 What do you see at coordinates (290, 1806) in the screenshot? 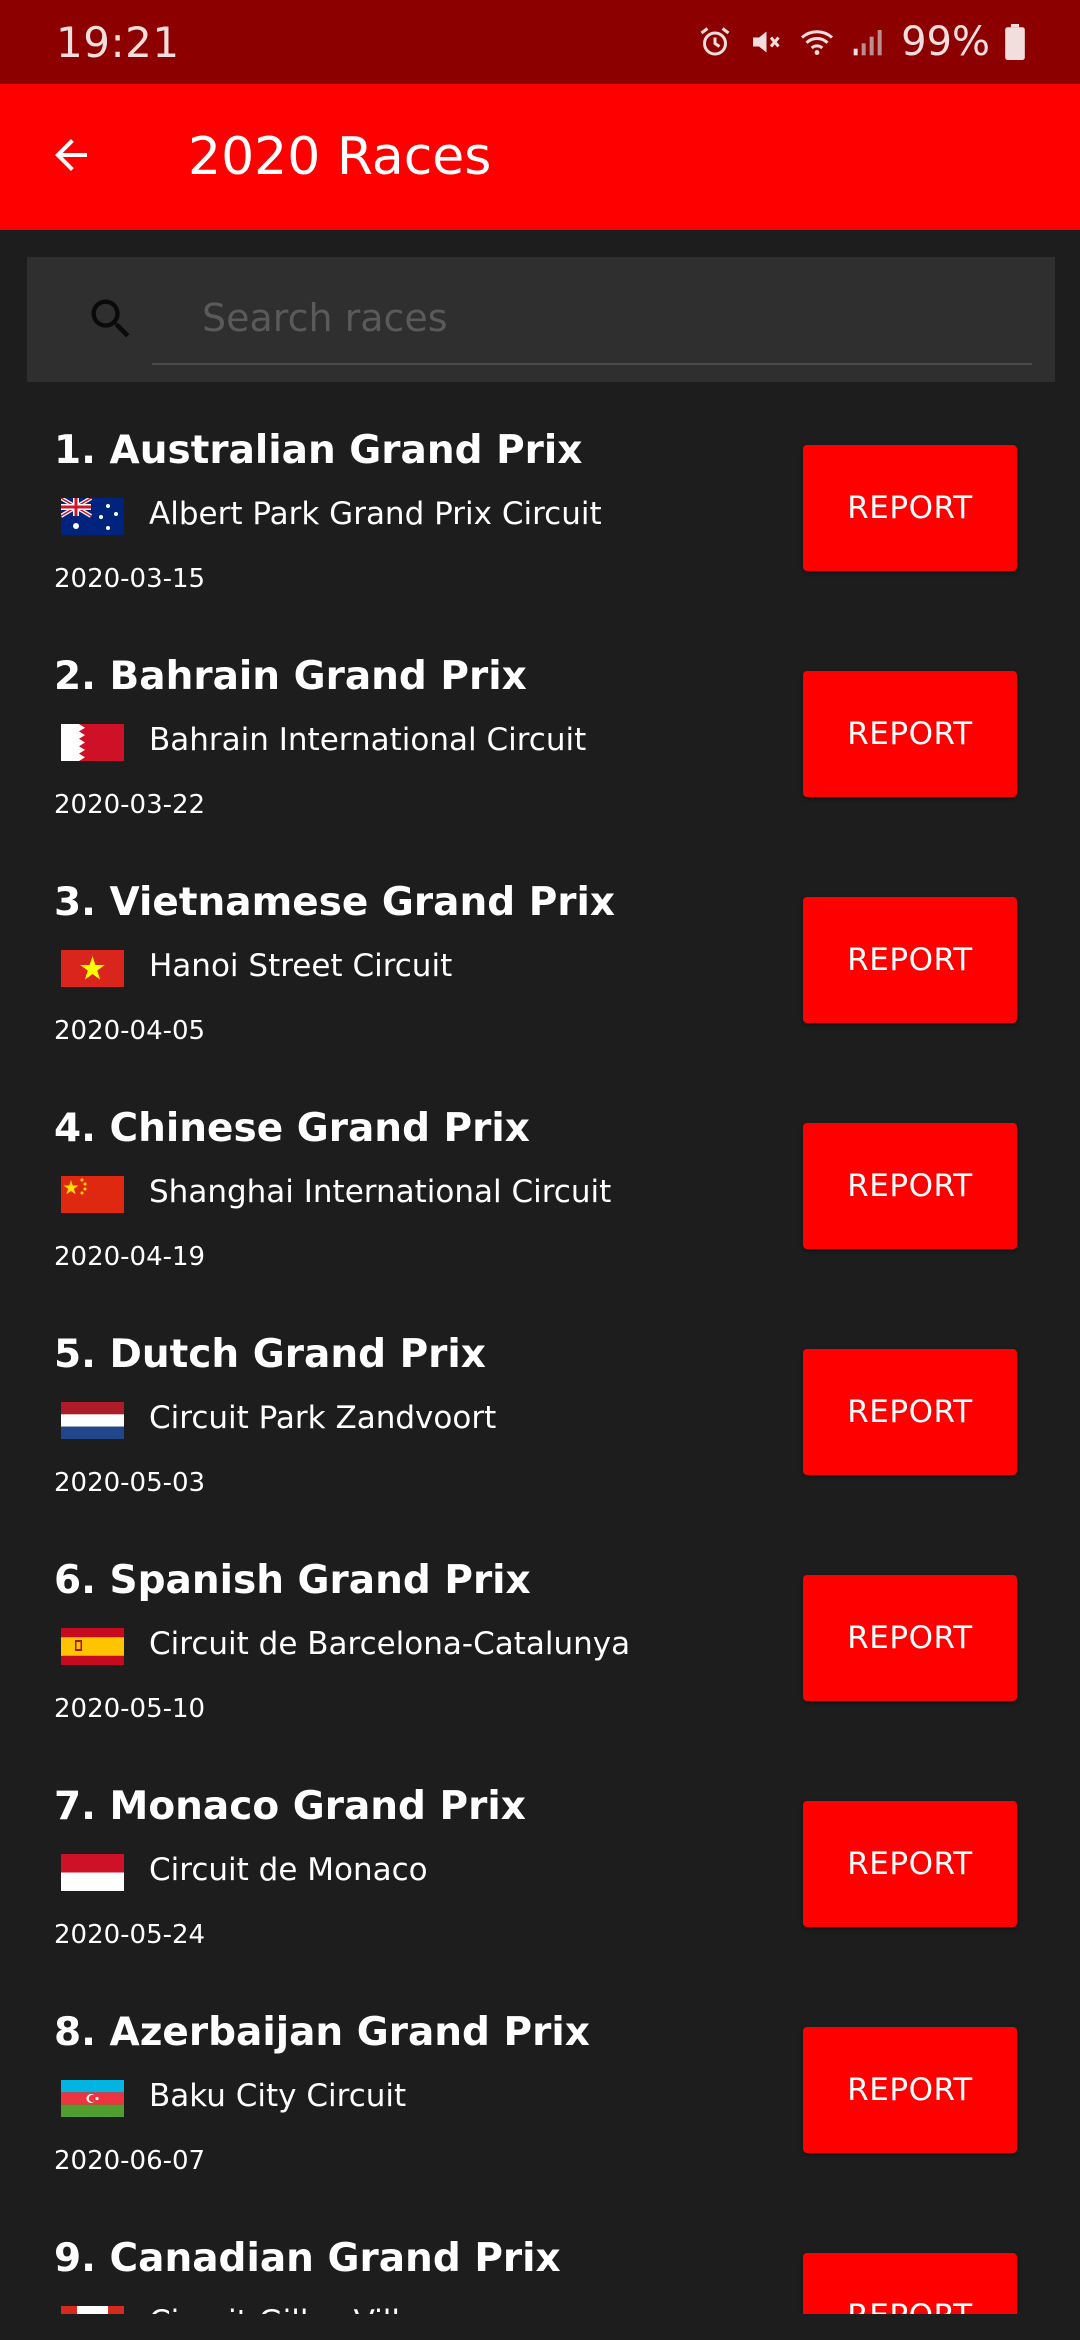
I see `race-name: 7. Monaco Grand Prix` at bounding box center [290, 1806].